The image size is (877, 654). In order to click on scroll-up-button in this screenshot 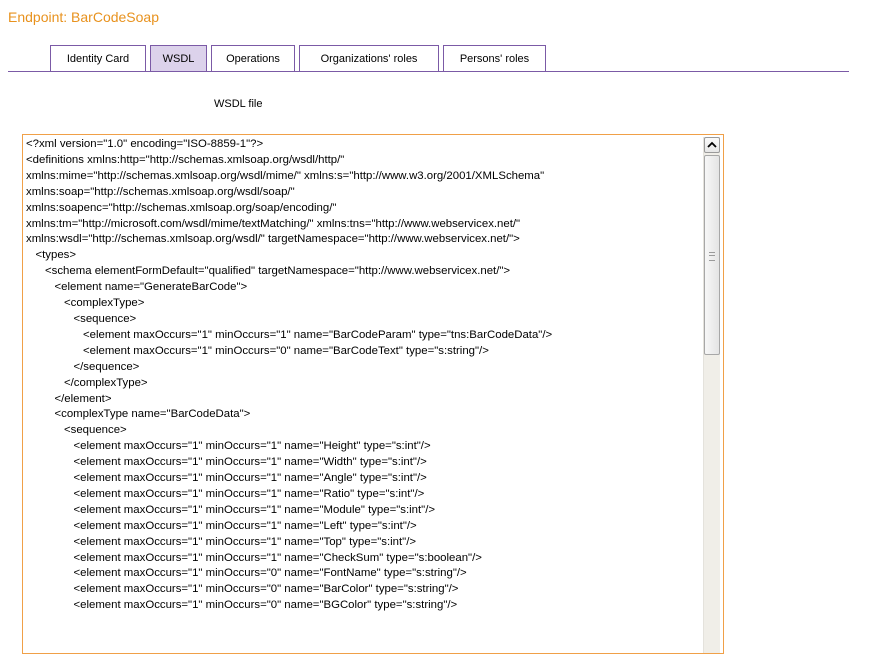, I will do `click(712, 145)`.